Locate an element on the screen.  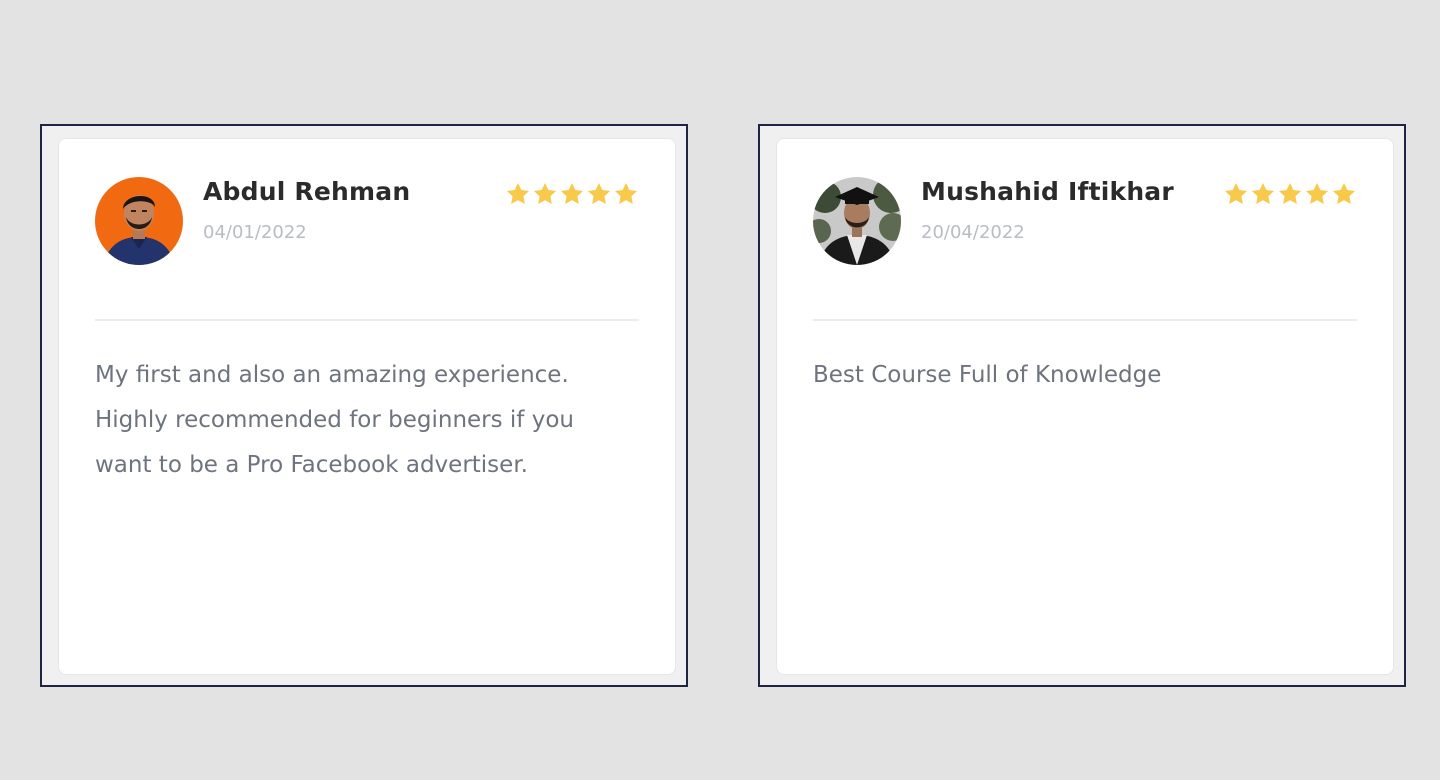
reviewer-name: Mushahid Iftikhar is located at coordinates (1047, 191).